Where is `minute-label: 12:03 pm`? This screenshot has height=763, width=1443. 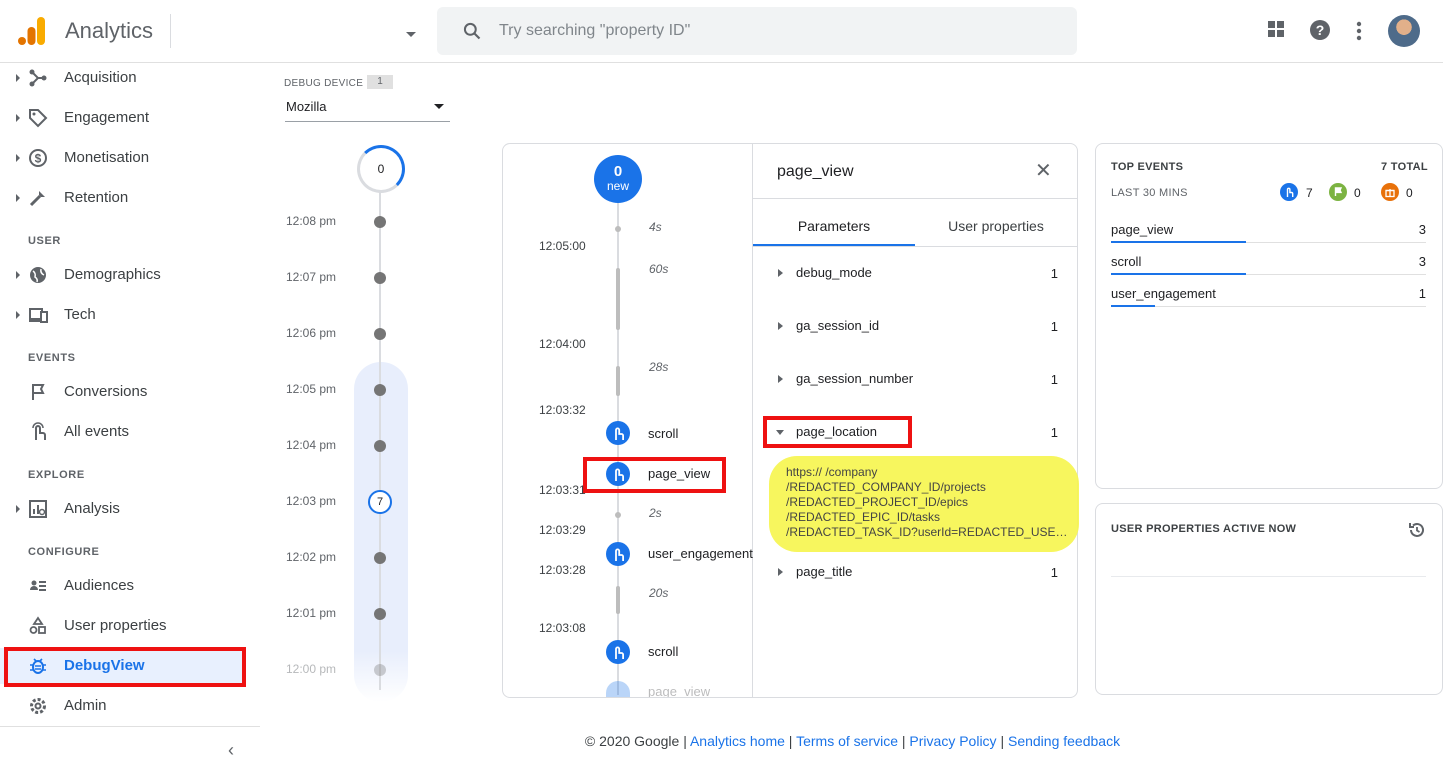 minute-label: 12:03 pm is located at coordinates (311, 501).